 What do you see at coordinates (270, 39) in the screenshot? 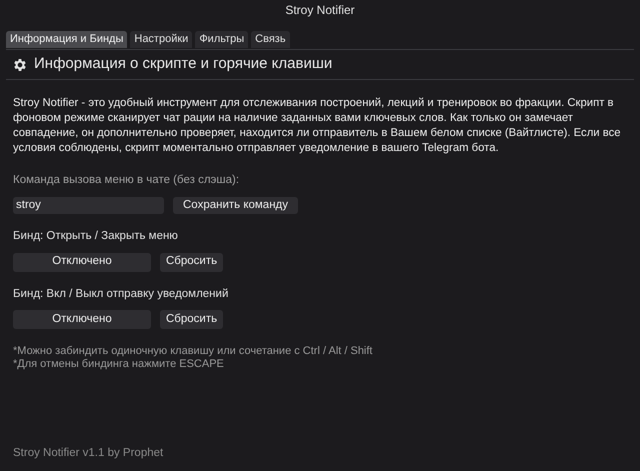
I see `tab: Связь` at bounding box center [270, 39].